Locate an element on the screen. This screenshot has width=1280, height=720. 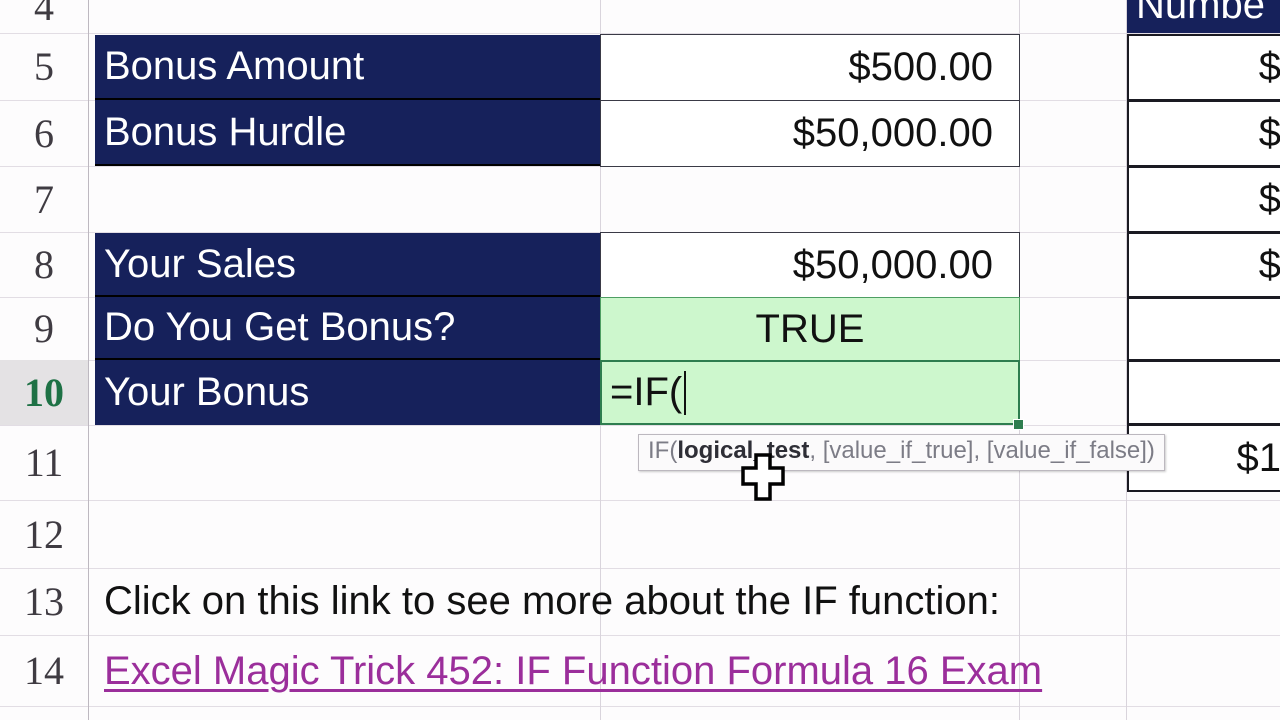
row-header-8: 8 is located at coordinates (44, 264).